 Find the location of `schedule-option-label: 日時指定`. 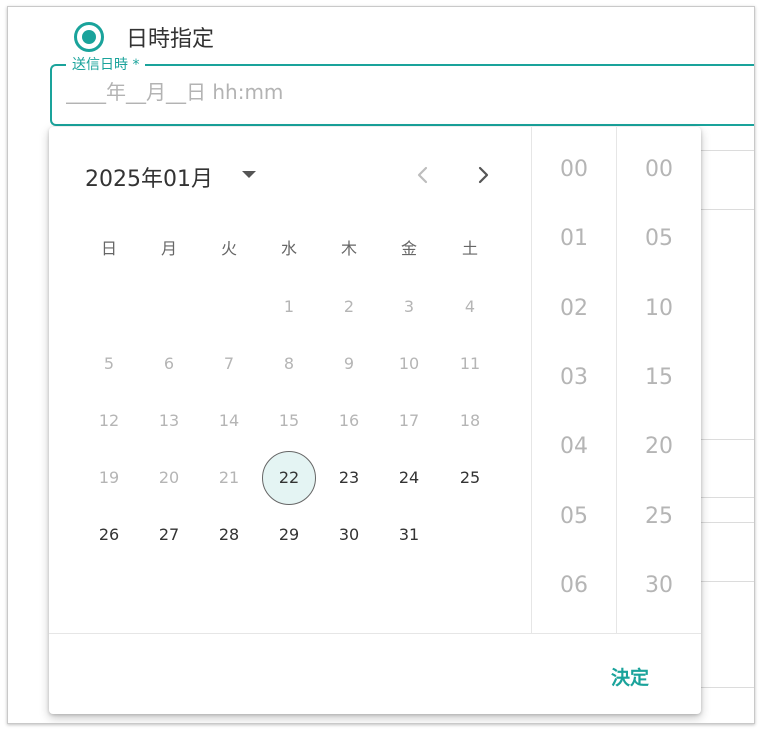

schedule-option-label: 日時指定 is located at coordinates (170, 39).